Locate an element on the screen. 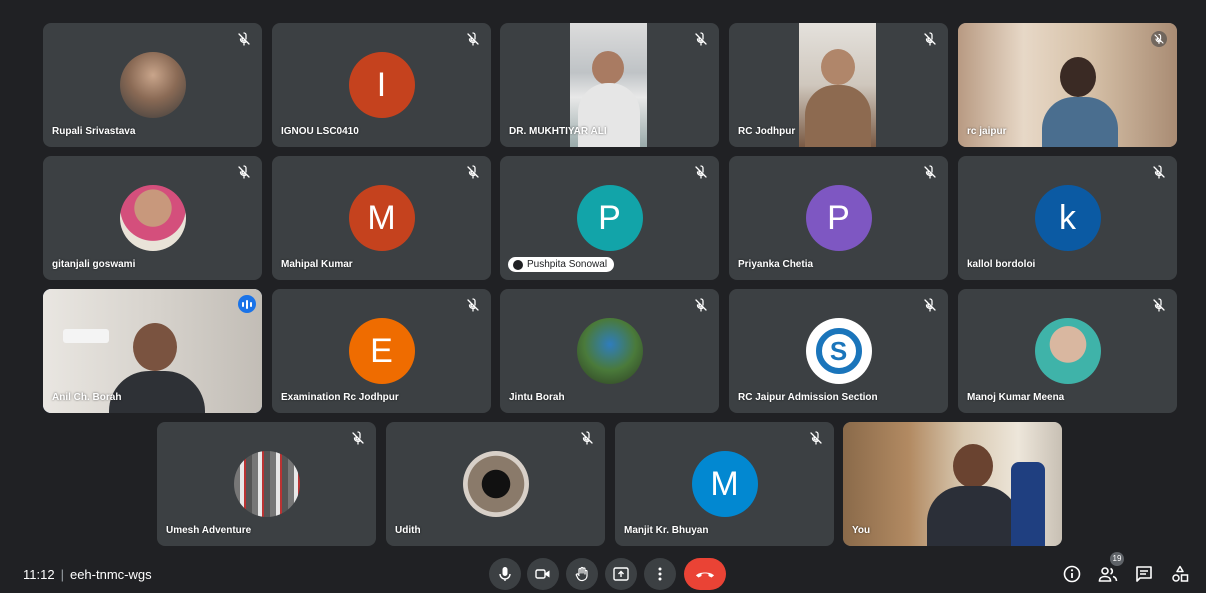 The height and width of the screenshot is (593, 1206). more-options-icon is located at coordinates (660, 574).